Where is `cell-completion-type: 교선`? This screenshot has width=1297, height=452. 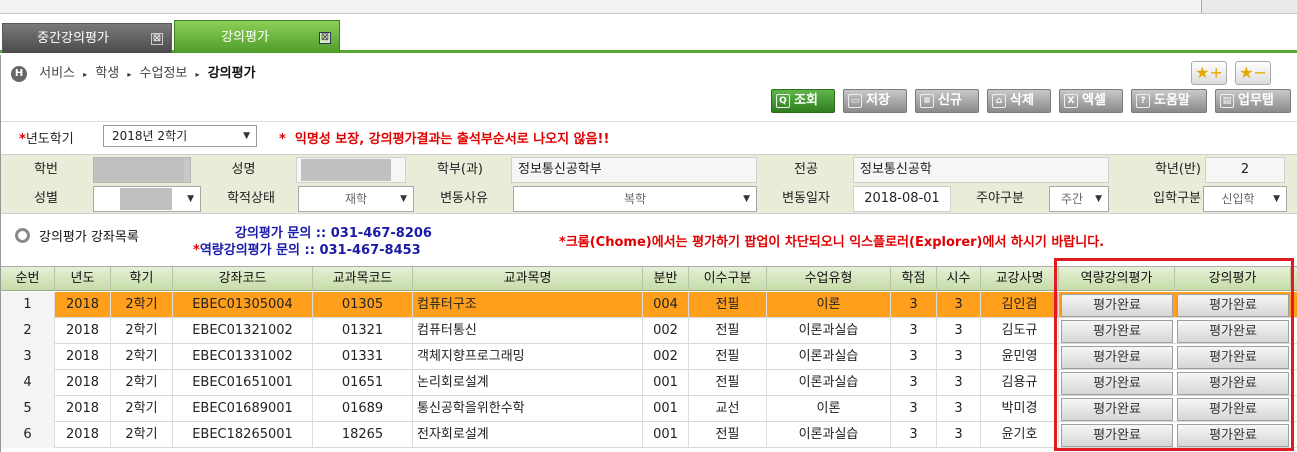
cell-completion-type: 교선 is located at coordinates (728, 409).